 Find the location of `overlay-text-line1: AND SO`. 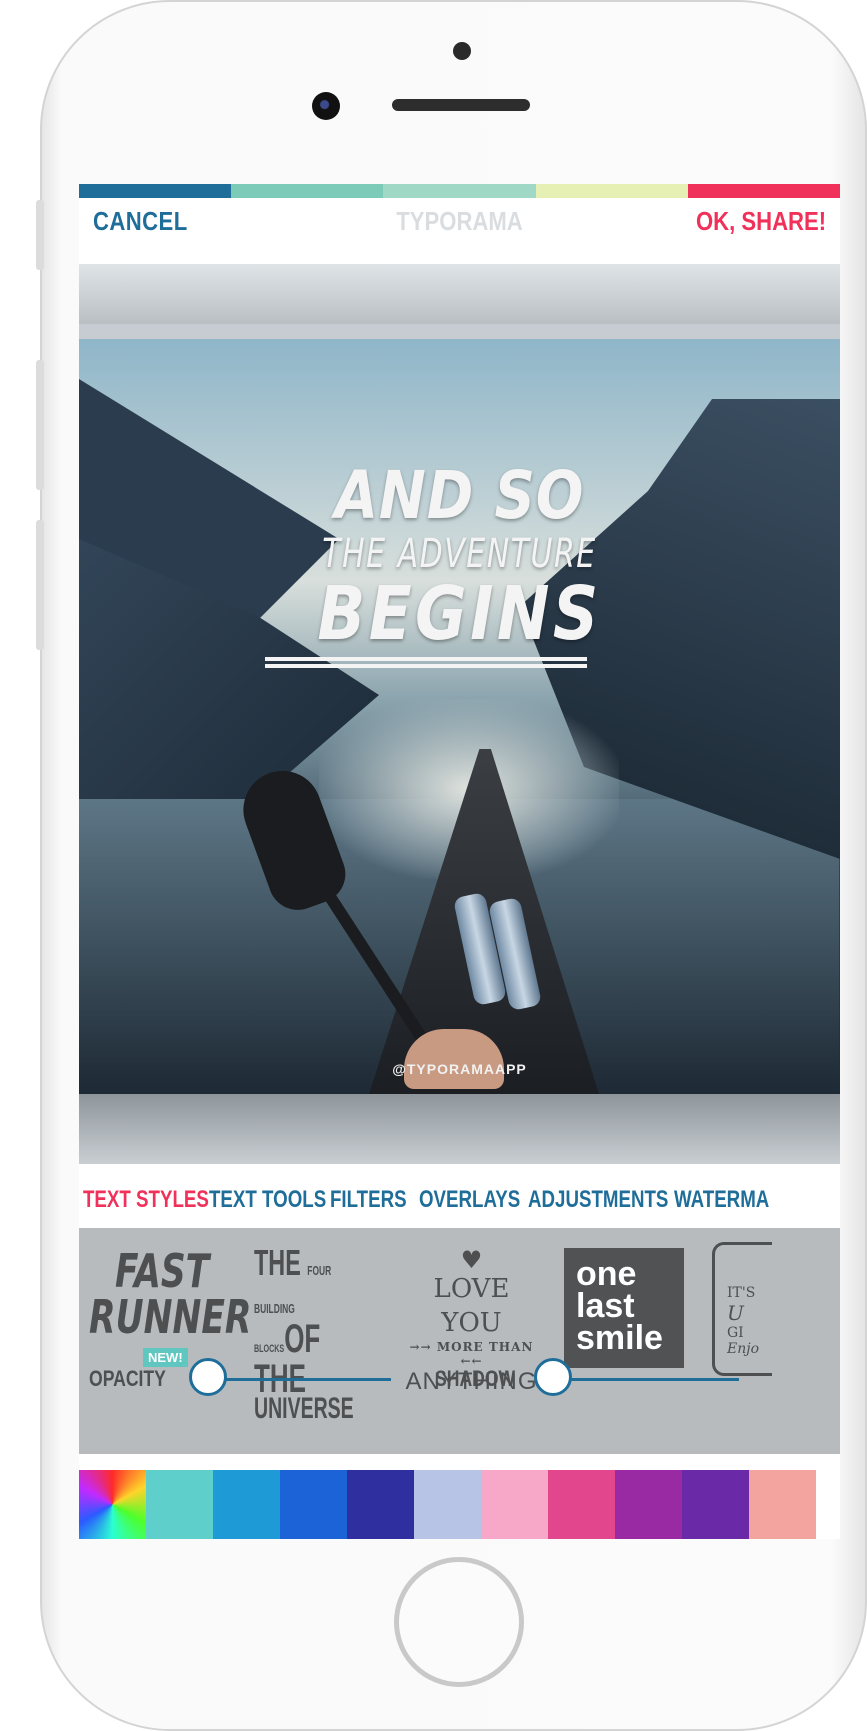

overlay-text-line1: AND SO is located at coordinates (459, 495).